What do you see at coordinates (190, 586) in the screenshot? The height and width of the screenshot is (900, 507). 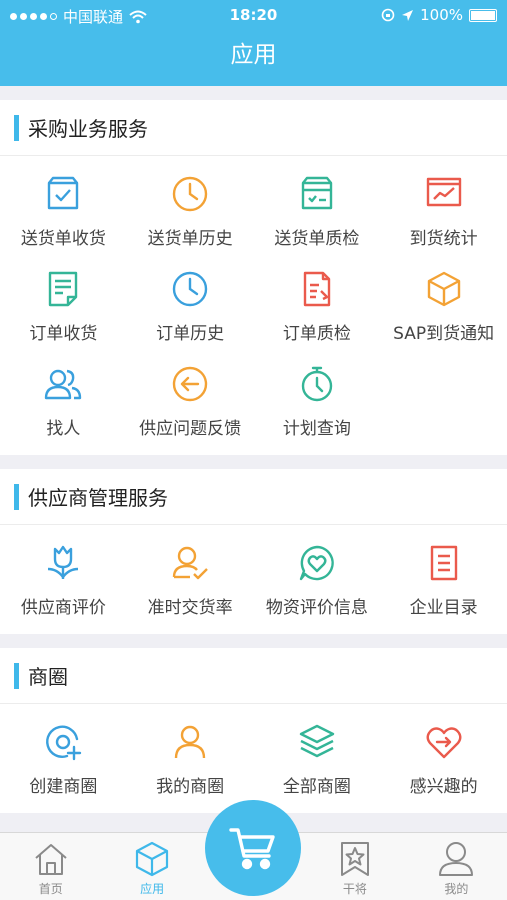 I see `app-on-time-rate: 准时交货率` at bounding box center [190, 586].